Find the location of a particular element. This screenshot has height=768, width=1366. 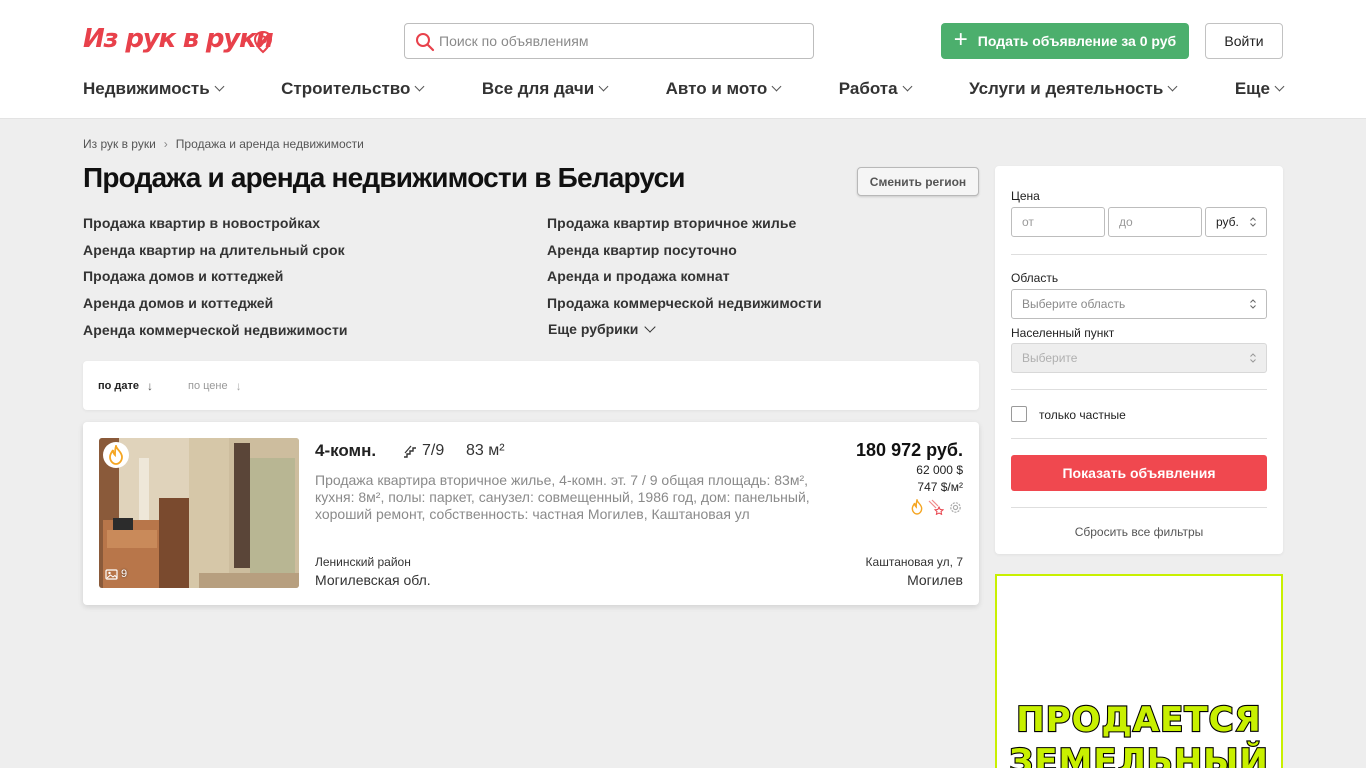

listing-photo: 9 is located at coordinates (199, 513).